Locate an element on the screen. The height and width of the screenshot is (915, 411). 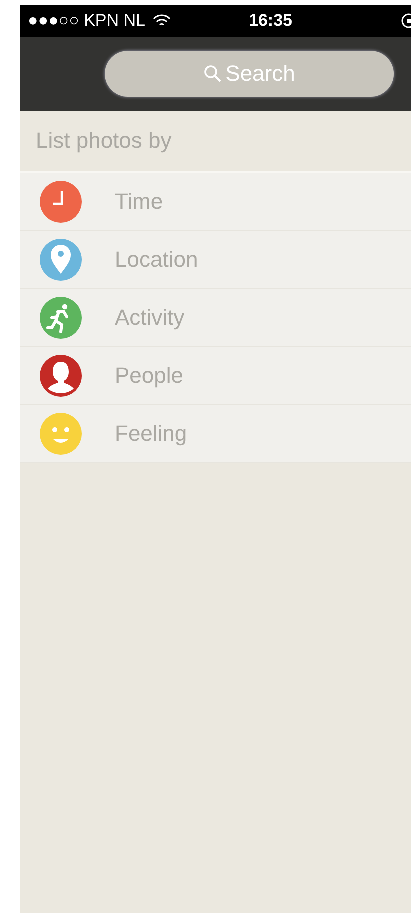
list-item: Time is located at coordinates (215, 202).